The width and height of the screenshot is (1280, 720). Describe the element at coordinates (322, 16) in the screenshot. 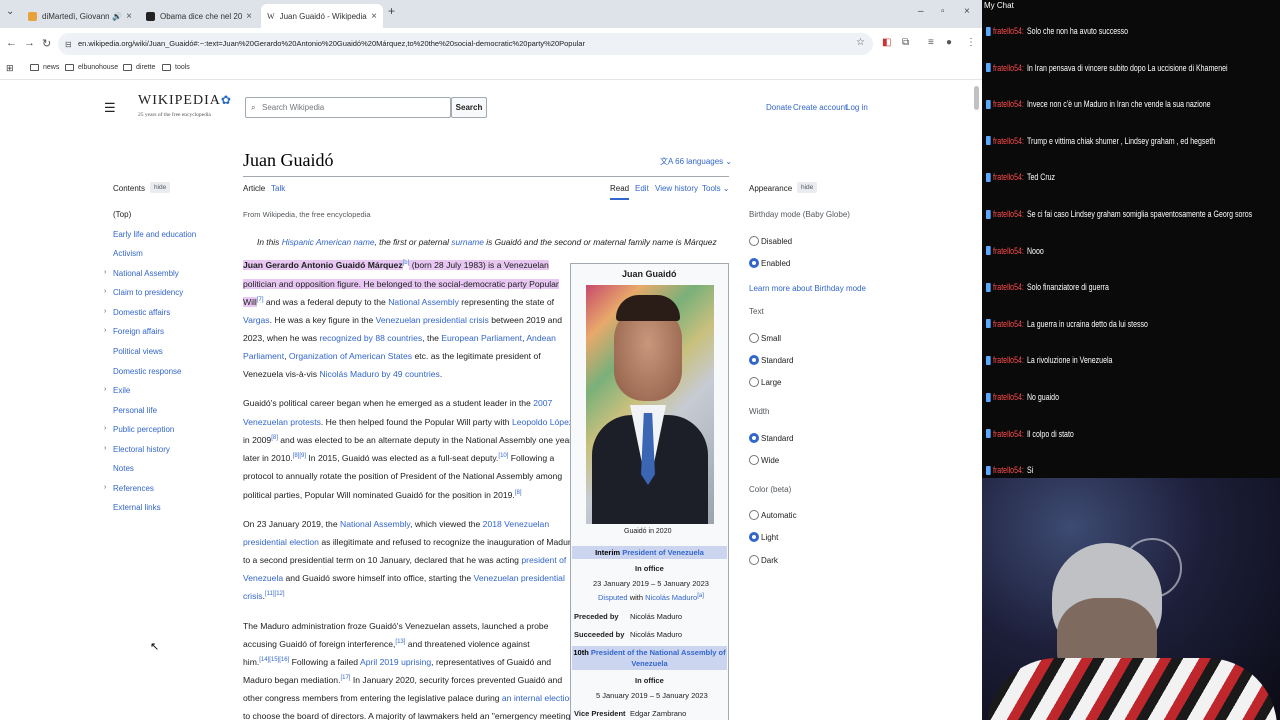

I see `tab-wikipedia: W Juan Guaidó - Wikipedia ×` at that location.